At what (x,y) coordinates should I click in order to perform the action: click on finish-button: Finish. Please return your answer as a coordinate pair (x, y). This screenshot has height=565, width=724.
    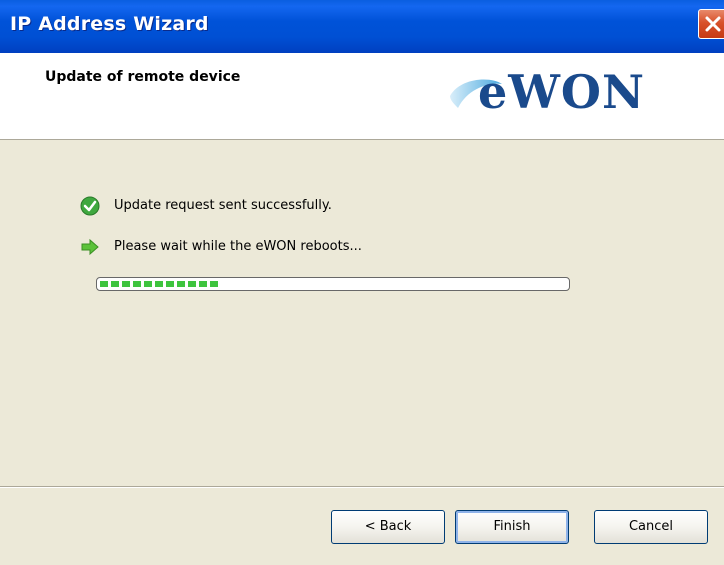
    Looking at the image, I should click on (512, 527).